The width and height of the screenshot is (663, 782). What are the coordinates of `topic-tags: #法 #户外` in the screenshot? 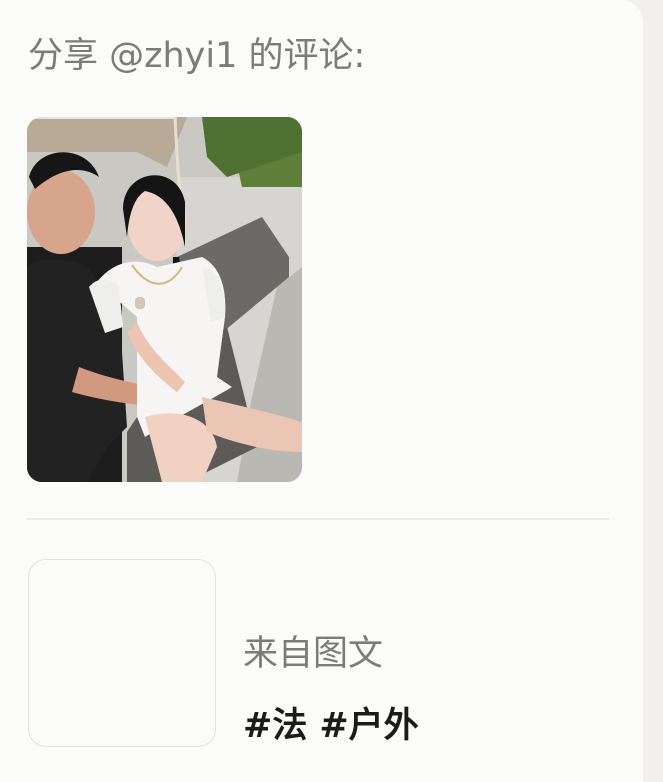 It's located at (337, 726).